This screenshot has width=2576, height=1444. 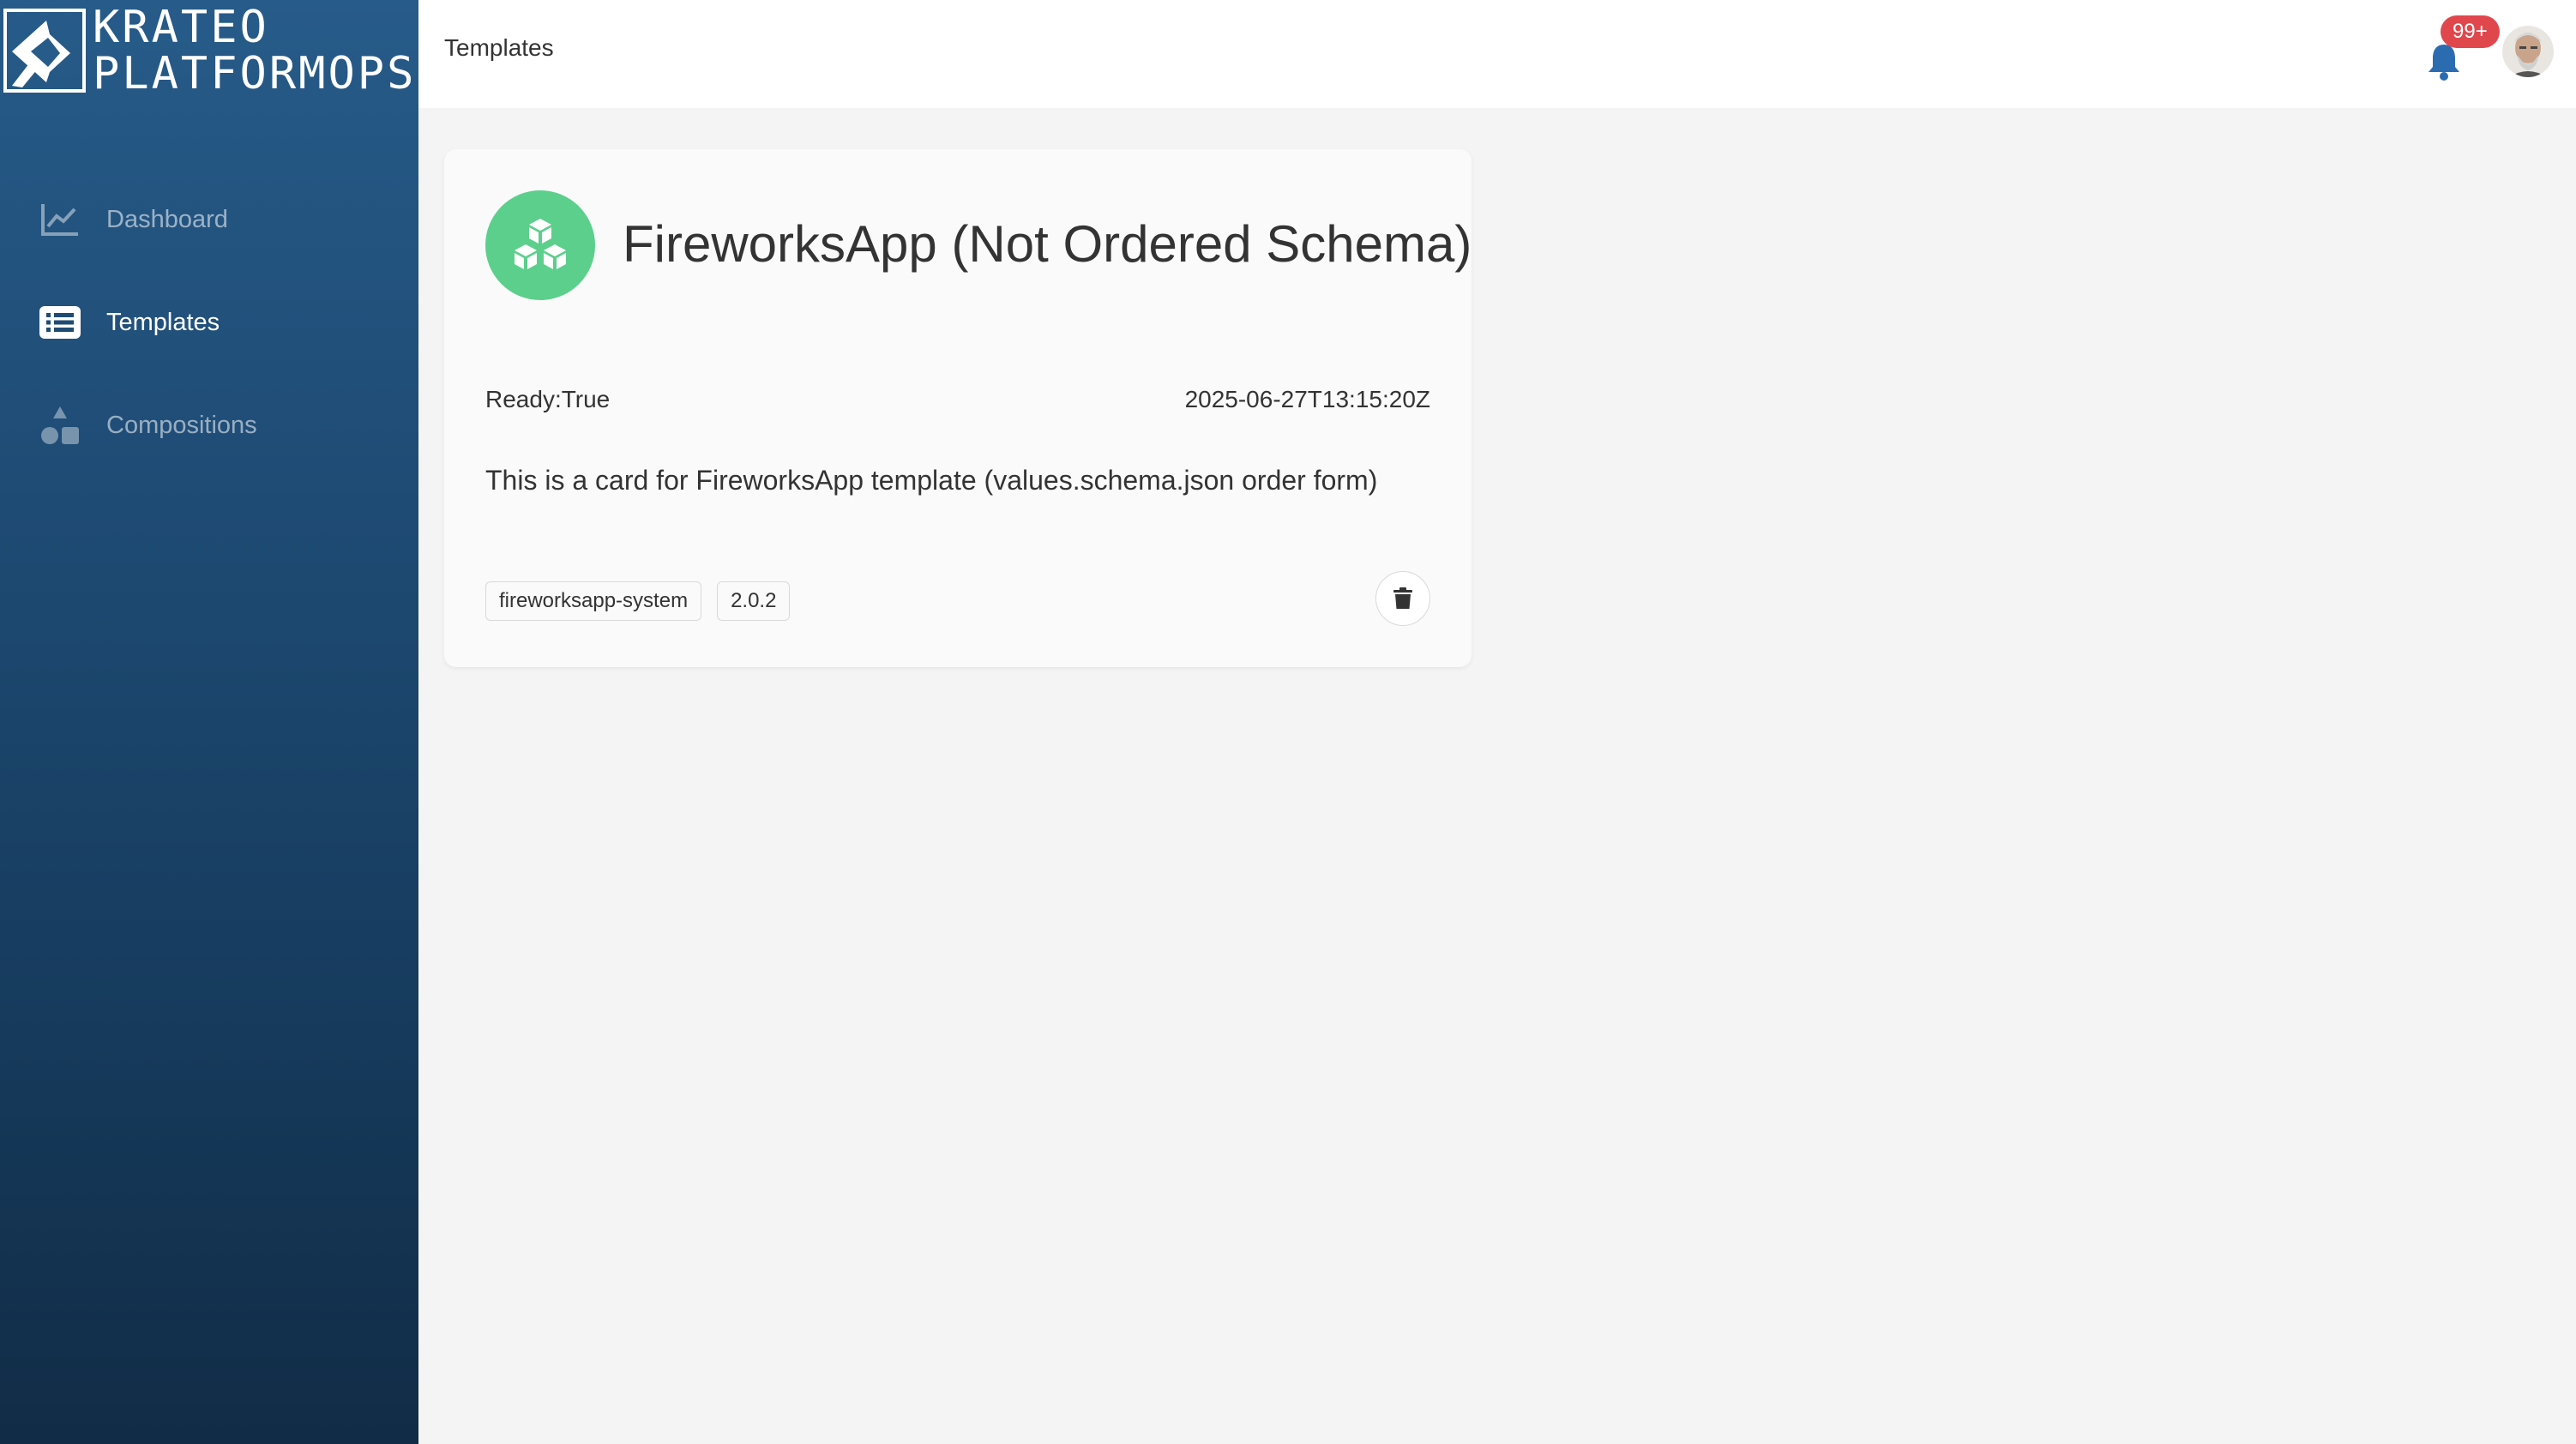 I want to click on card-title: FireworksApp (Not Ordered Schema), so click(x=1047, y=244).